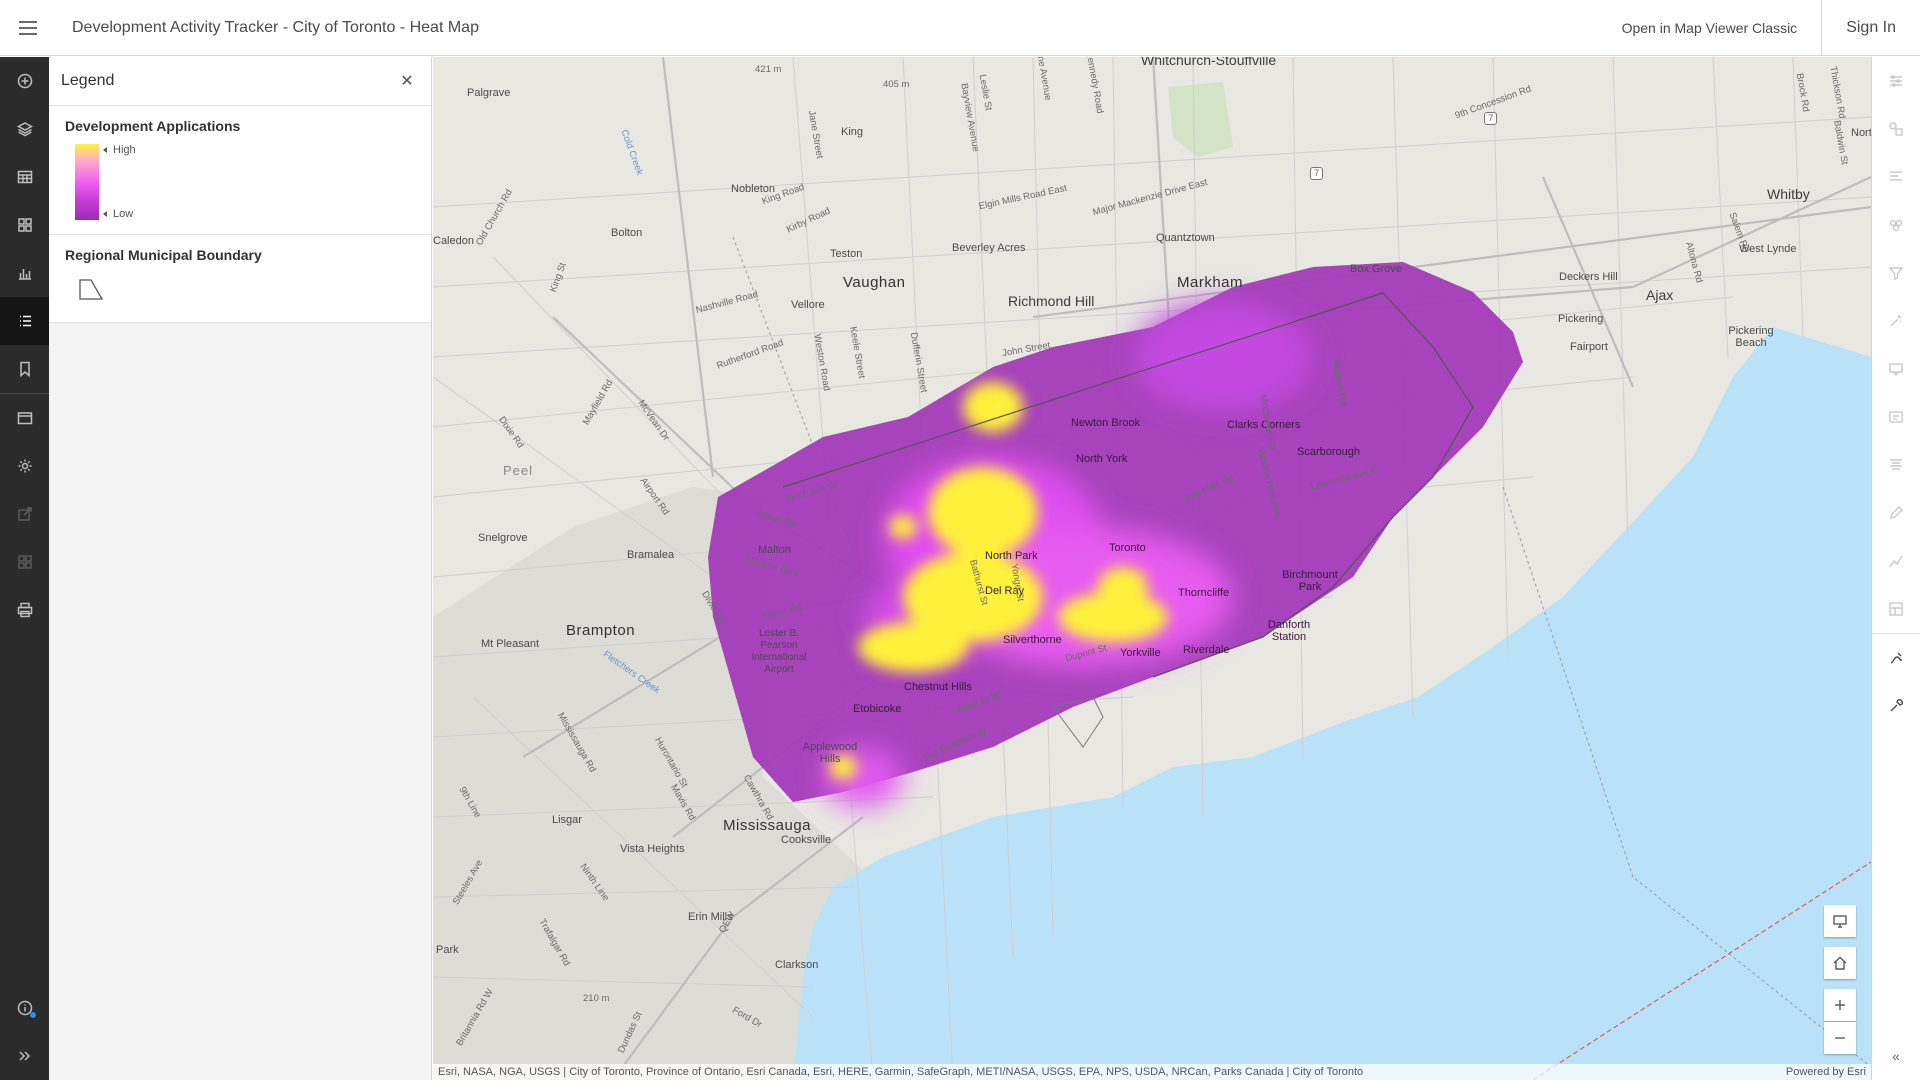 This screenshot has width=1920, height=1080. What do you see at coordinates (1011, 556) in the screenshot?
I see `map-place-label: North Park` at bounding box center [1011, 556].